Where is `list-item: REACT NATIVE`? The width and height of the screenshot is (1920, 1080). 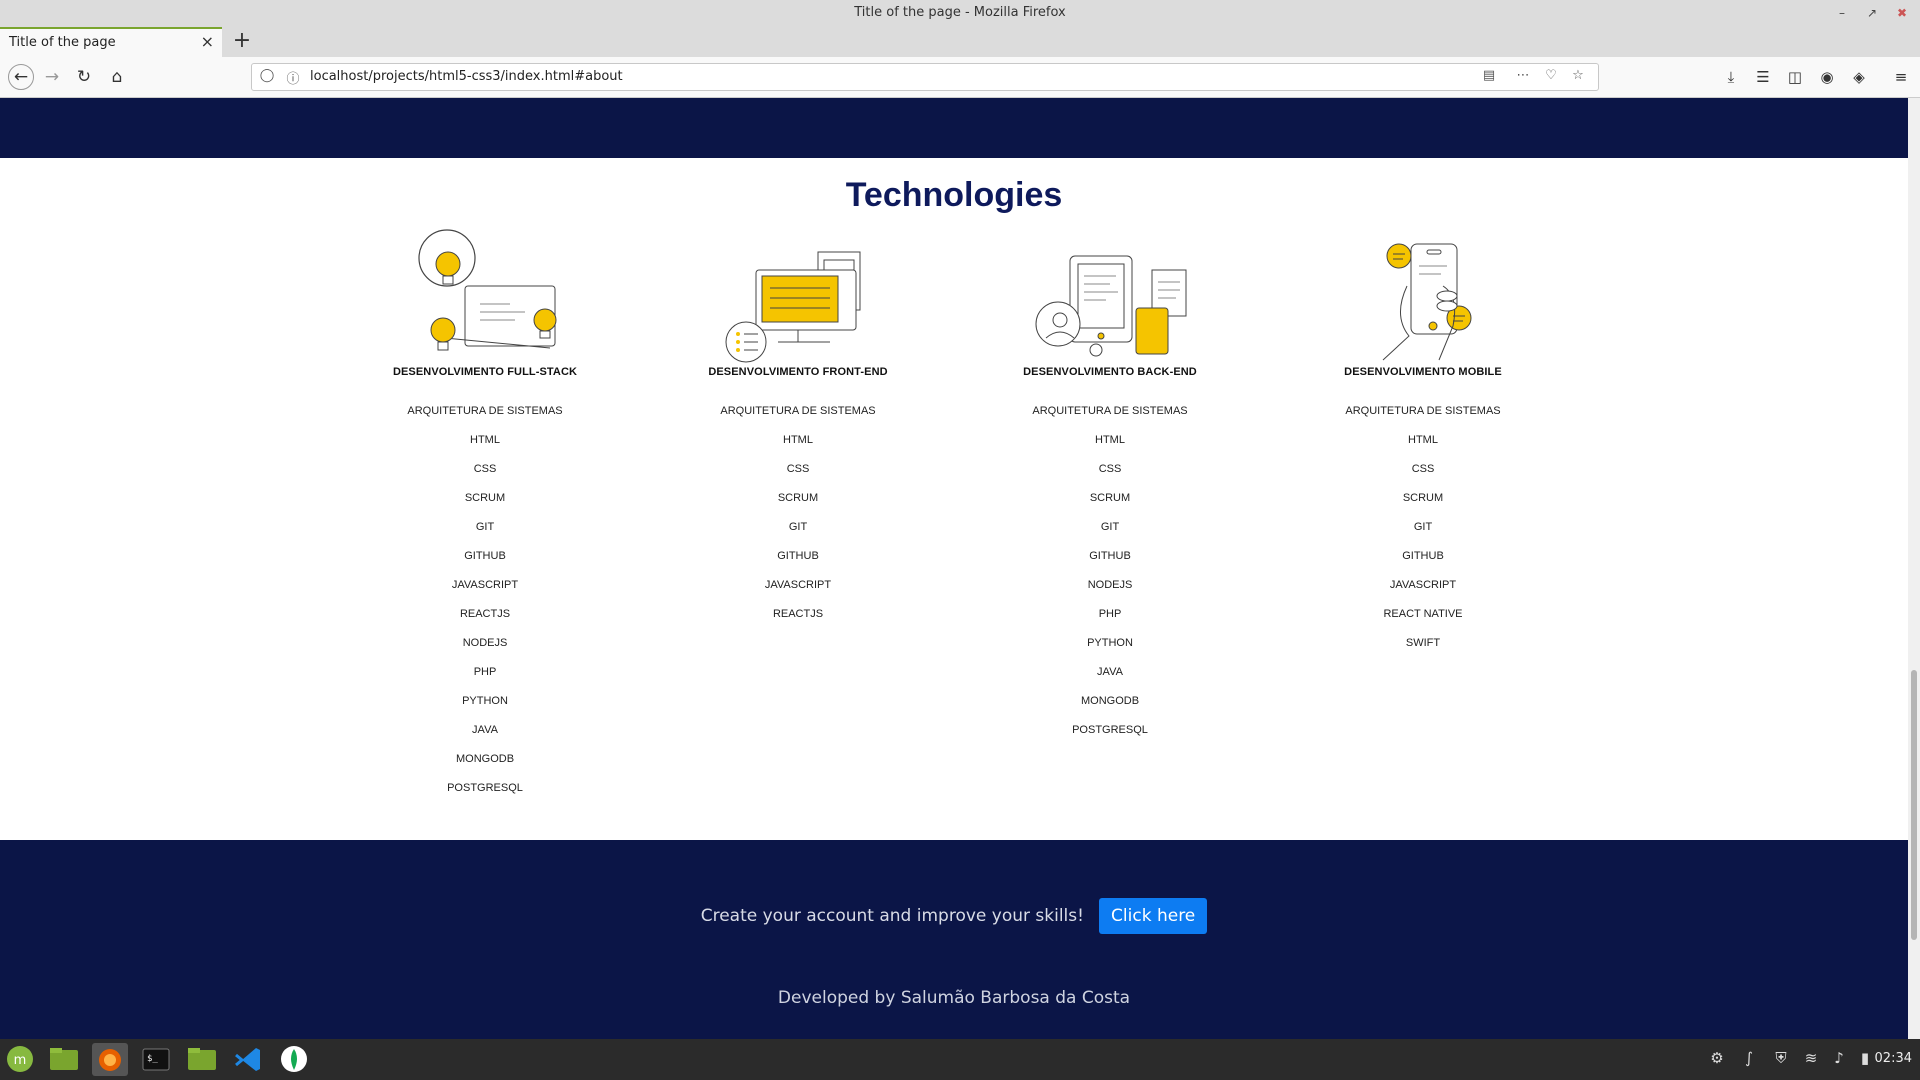 list-item: REACT NATIVE is located at coordinates (1423, 614).